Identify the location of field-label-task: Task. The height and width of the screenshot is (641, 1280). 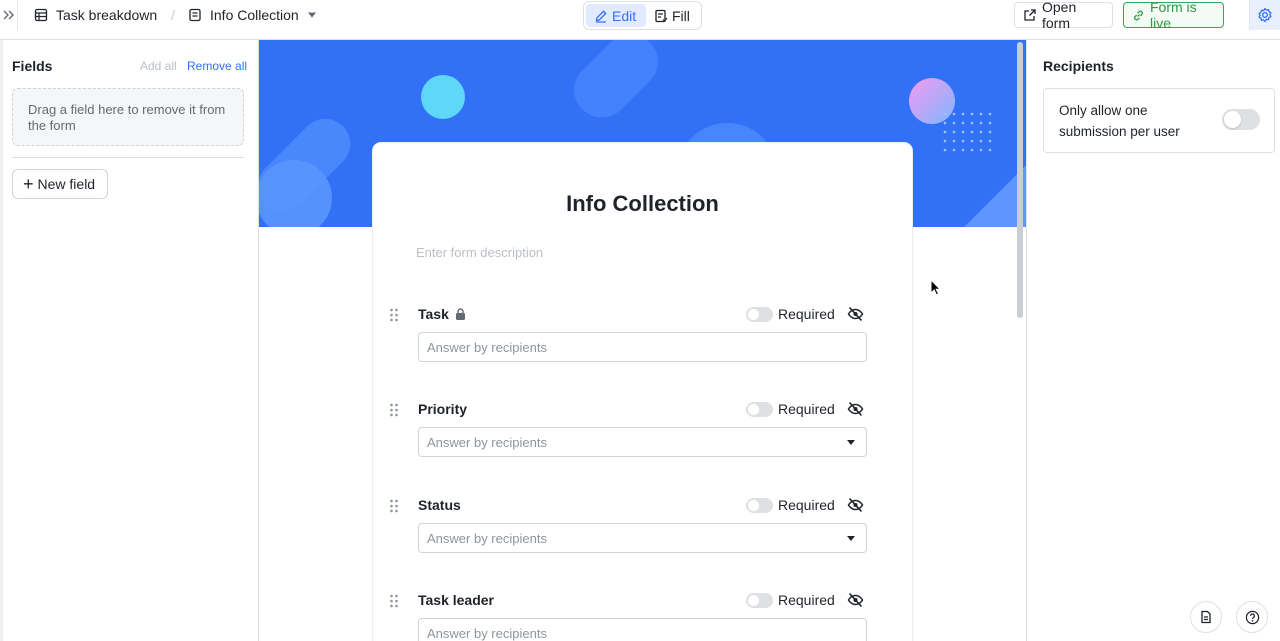
(442, 314).